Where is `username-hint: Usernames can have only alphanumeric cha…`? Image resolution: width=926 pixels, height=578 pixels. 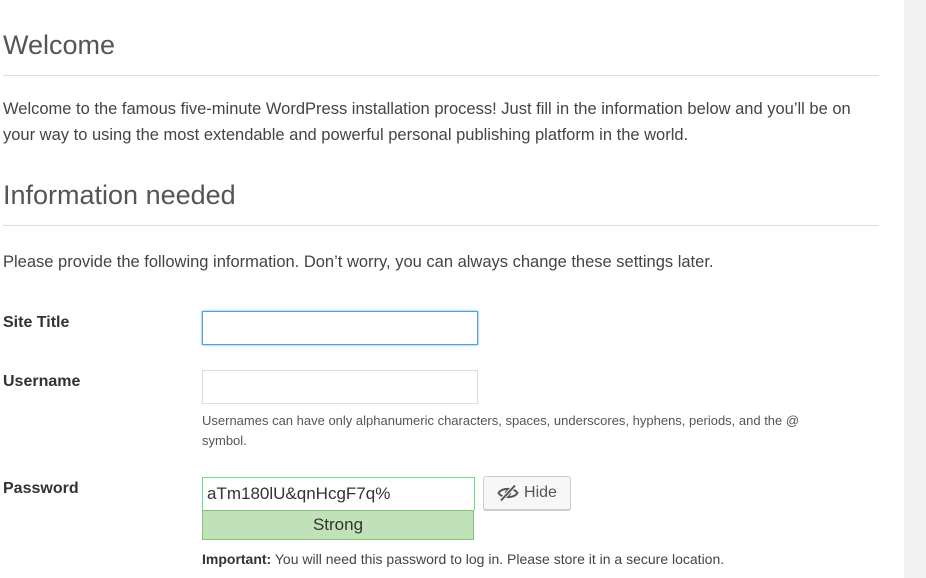
username-hint: Usernames can have only alphanumeric cha… is located at coordinates (501, 430).